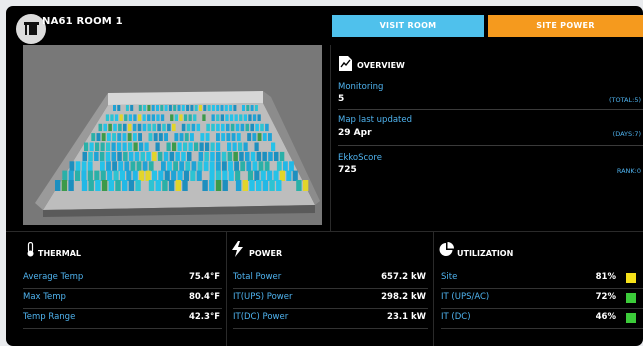  What do you see at coordinates (53, 277) in the screenshot?
I see `average-temp-label: Average Temp` at bounding box center [53, 277].